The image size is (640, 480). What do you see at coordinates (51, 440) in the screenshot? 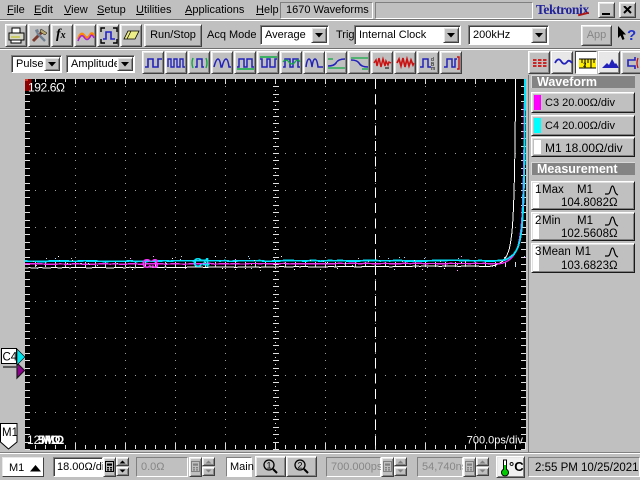
I see `svg-text: MΩ` at bounding box center [51, 440].